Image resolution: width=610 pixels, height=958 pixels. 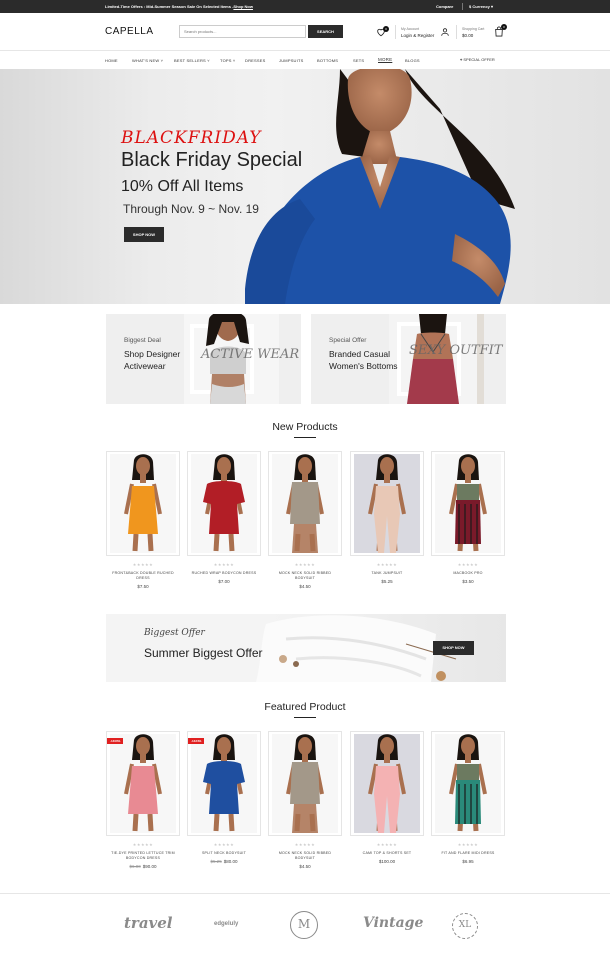 I want to click on product-name: TANK JUMPSUIT, so click(x=387, y=573).